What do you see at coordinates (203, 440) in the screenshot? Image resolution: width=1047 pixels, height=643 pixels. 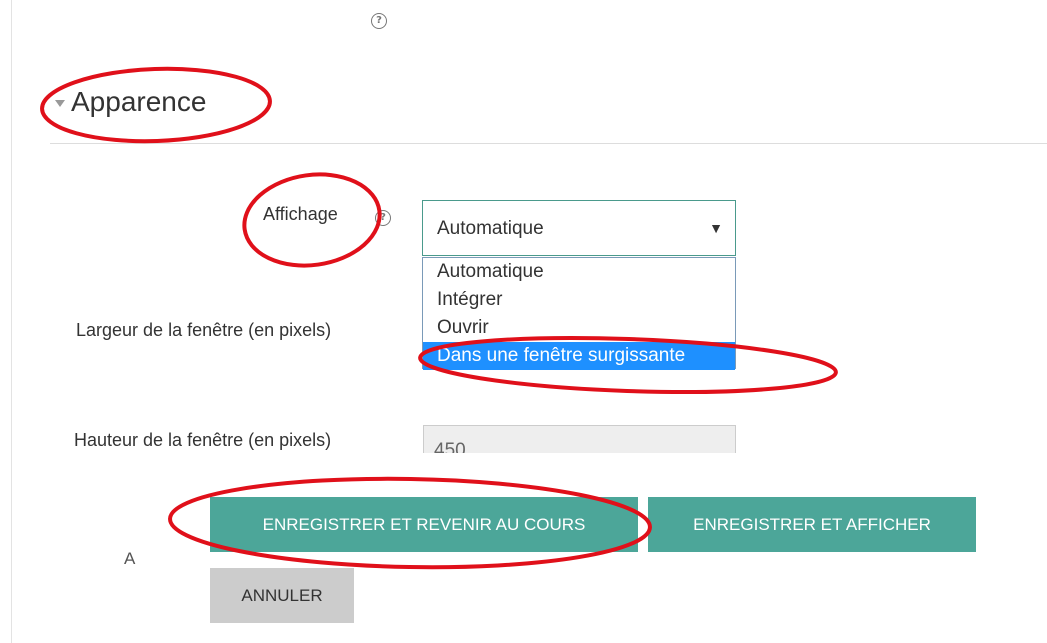 I see `height-label: Hauteur de la fenêtre (en pixels)` at bounding box center [203, 440].